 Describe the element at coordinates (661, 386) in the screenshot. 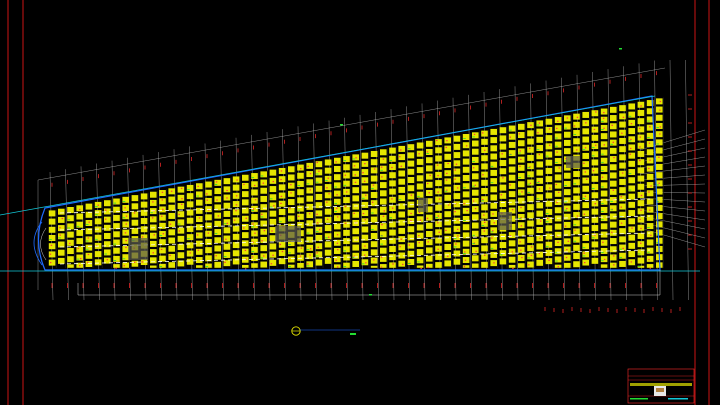

I see `title-block` at that location.